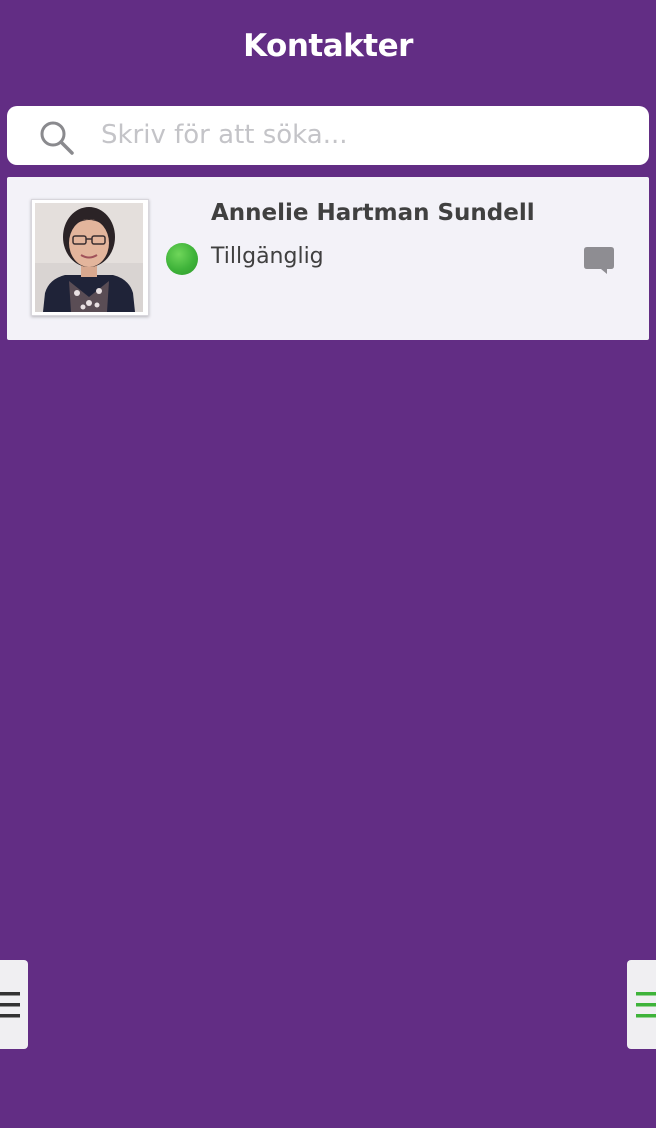  Describe the element at coordinates (182, 259) in the screenshot. I see `status-indicator-icon` at that location.